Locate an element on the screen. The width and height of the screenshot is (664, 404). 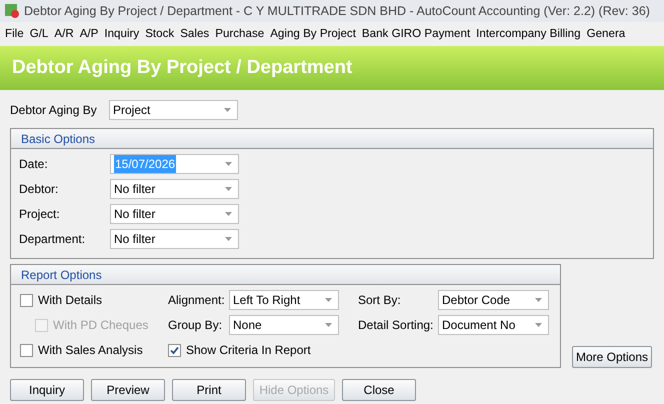
menu-item: Inquiry is located at coordinates (121, 34).